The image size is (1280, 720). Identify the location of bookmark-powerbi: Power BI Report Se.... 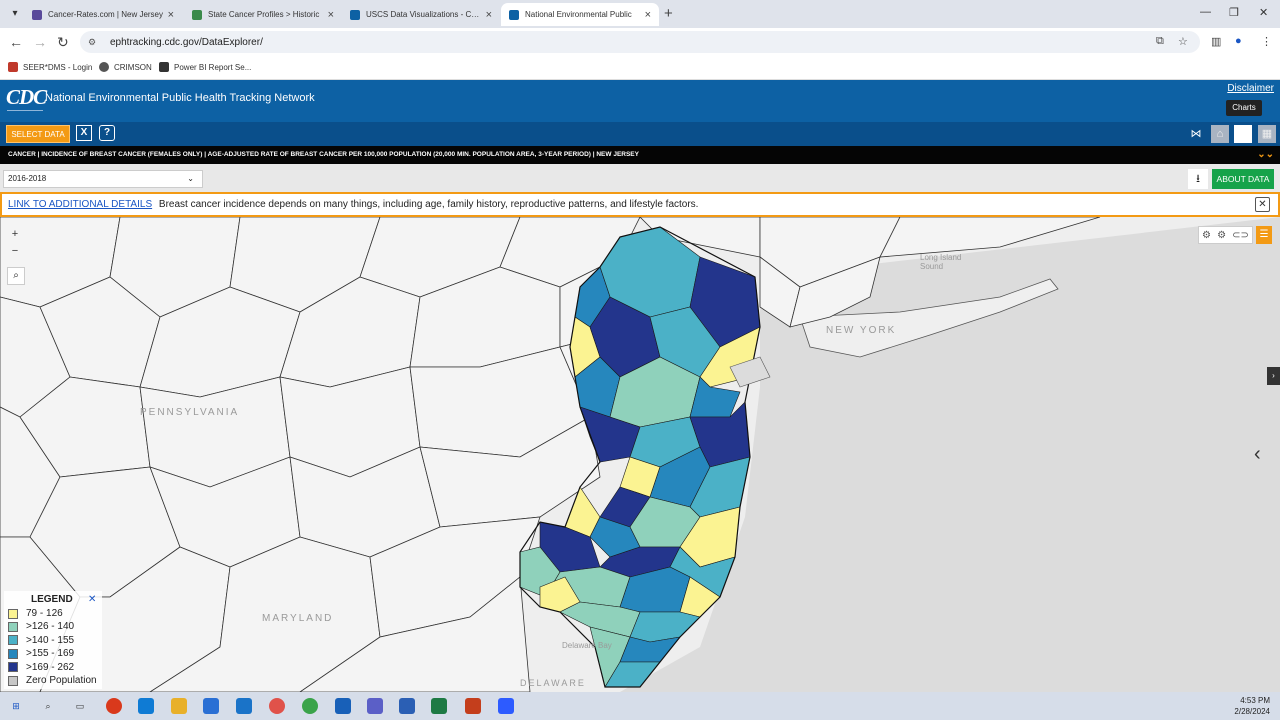
(205, 67).